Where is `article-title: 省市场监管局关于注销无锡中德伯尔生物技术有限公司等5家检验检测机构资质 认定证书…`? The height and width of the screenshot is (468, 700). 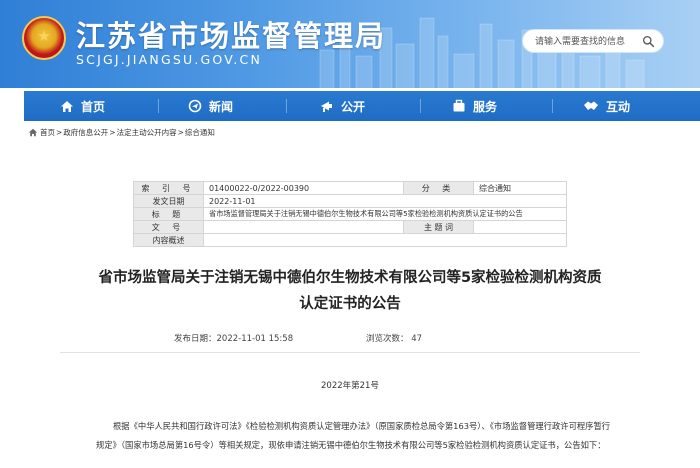
article-title: 省市场监管局关于注销无锡中德伯尔生物技术有限公司等5家检验检测机构资质 认定证书… is located at coordinates (350, 291).